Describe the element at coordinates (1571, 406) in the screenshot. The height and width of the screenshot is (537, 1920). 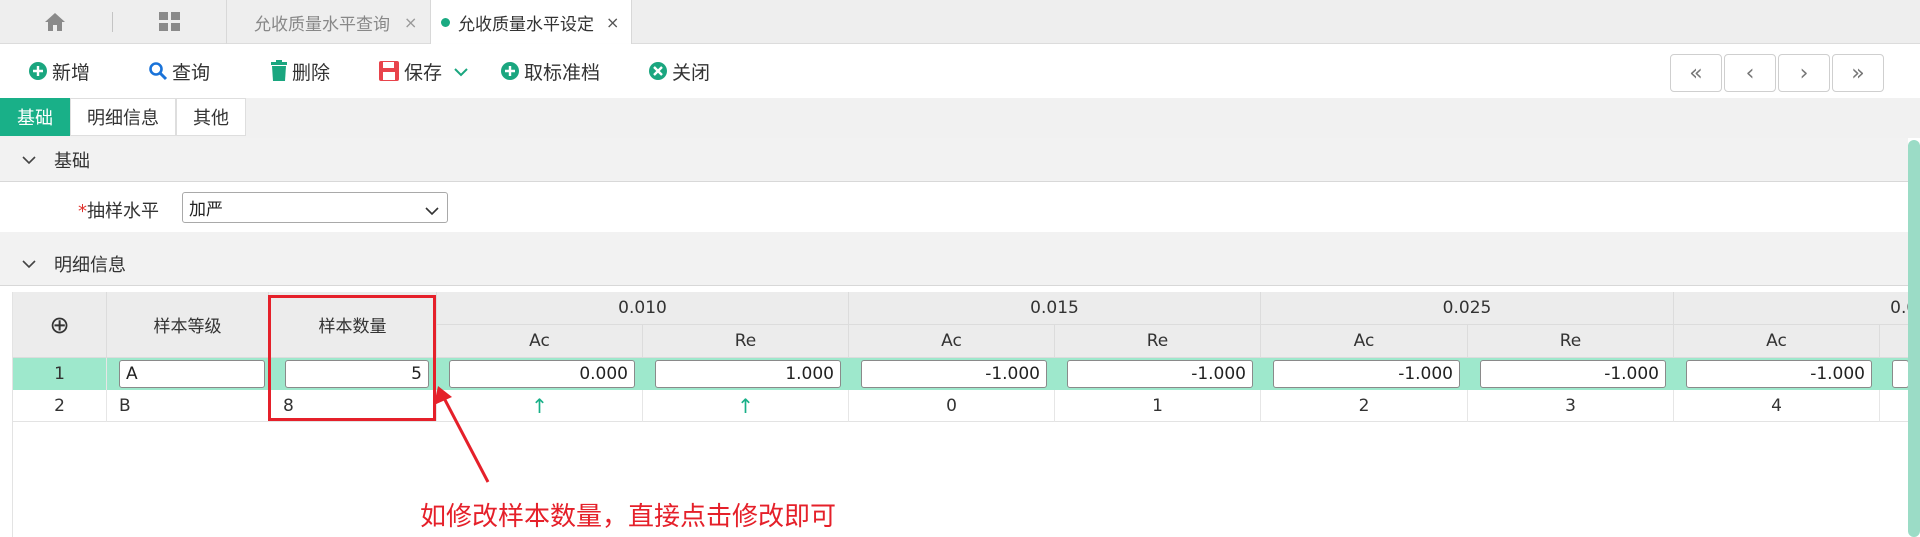
I see `re-cell: 3` at that location.